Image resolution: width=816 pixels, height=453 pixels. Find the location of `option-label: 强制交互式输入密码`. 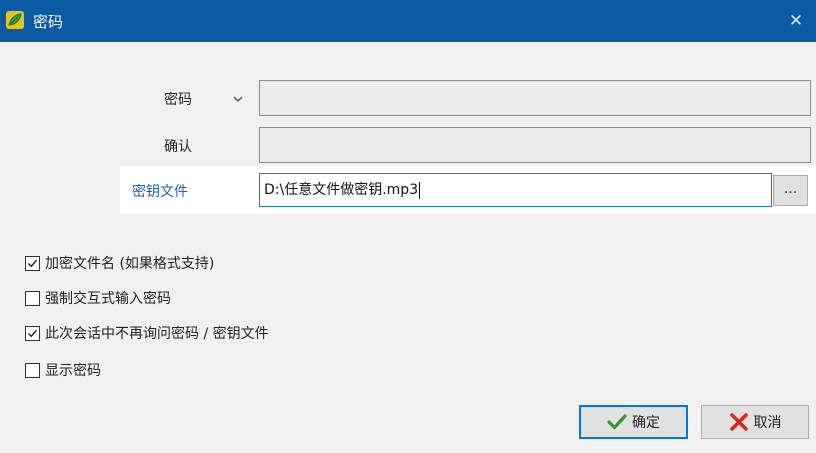

option-label: 强制交互式输入密码 is located at coordinates (108, 299).